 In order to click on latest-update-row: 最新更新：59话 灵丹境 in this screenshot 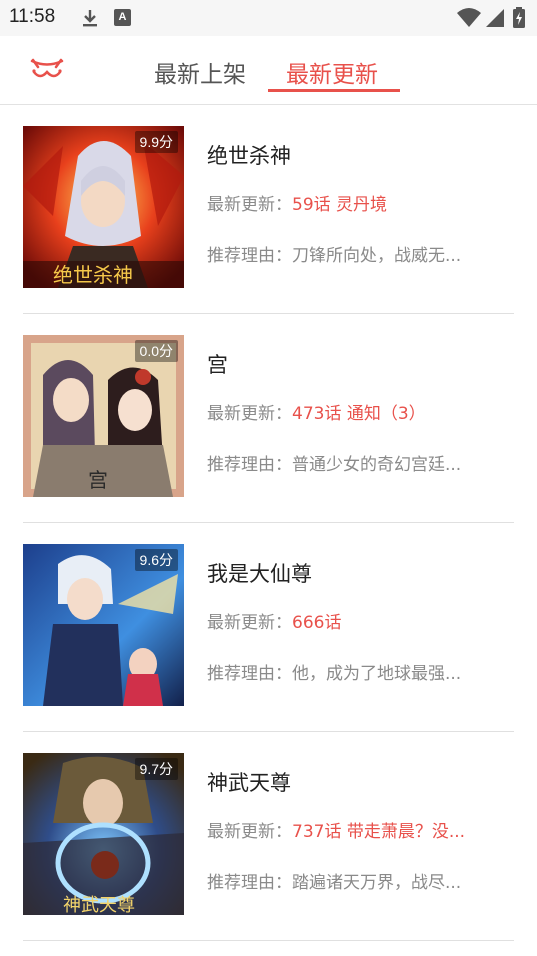, I will do `click(357, 202)`.